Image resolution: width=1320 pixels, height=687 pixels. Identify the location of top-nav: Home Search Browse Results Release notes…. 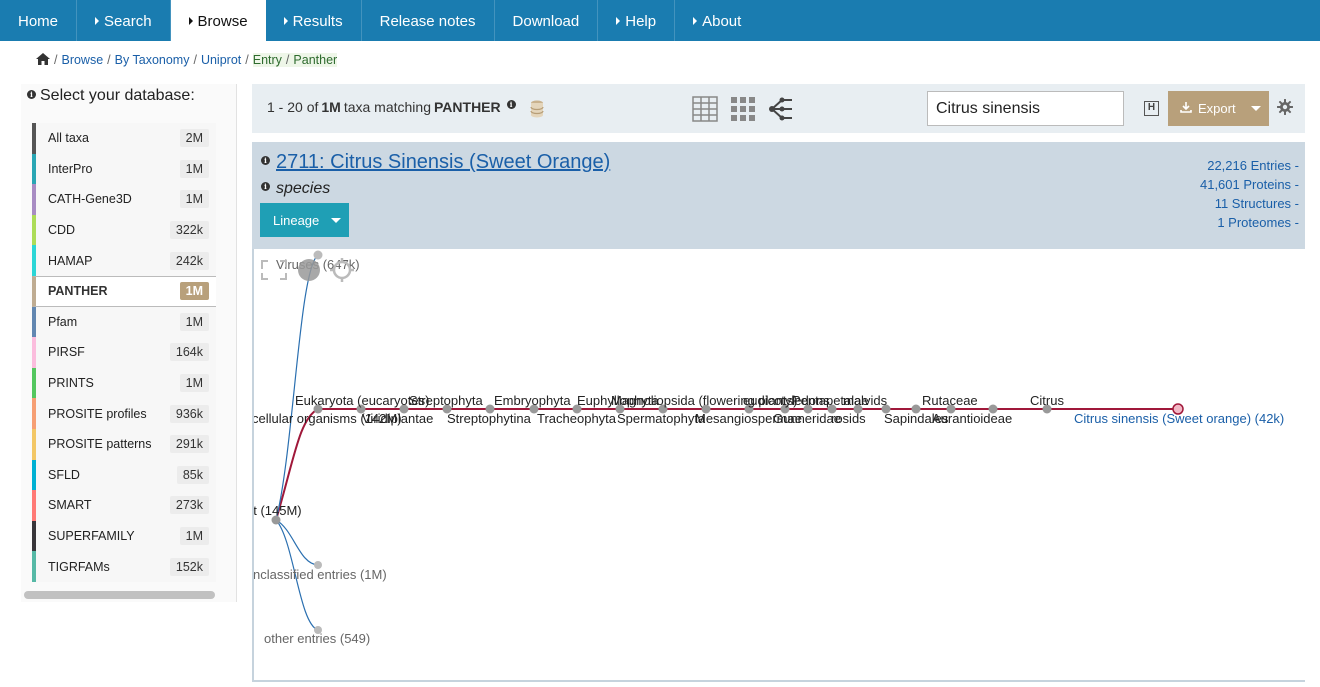
(660, 20).